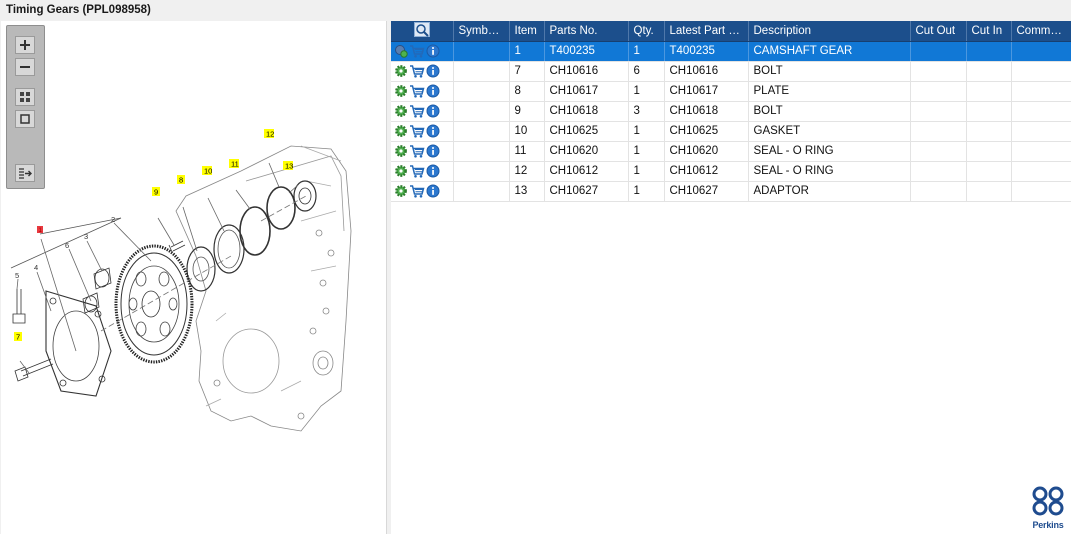  Describe the element at coordinates (706, 191) in the screenshot. I see `cell-latest-part-no: CH10627` at that location.